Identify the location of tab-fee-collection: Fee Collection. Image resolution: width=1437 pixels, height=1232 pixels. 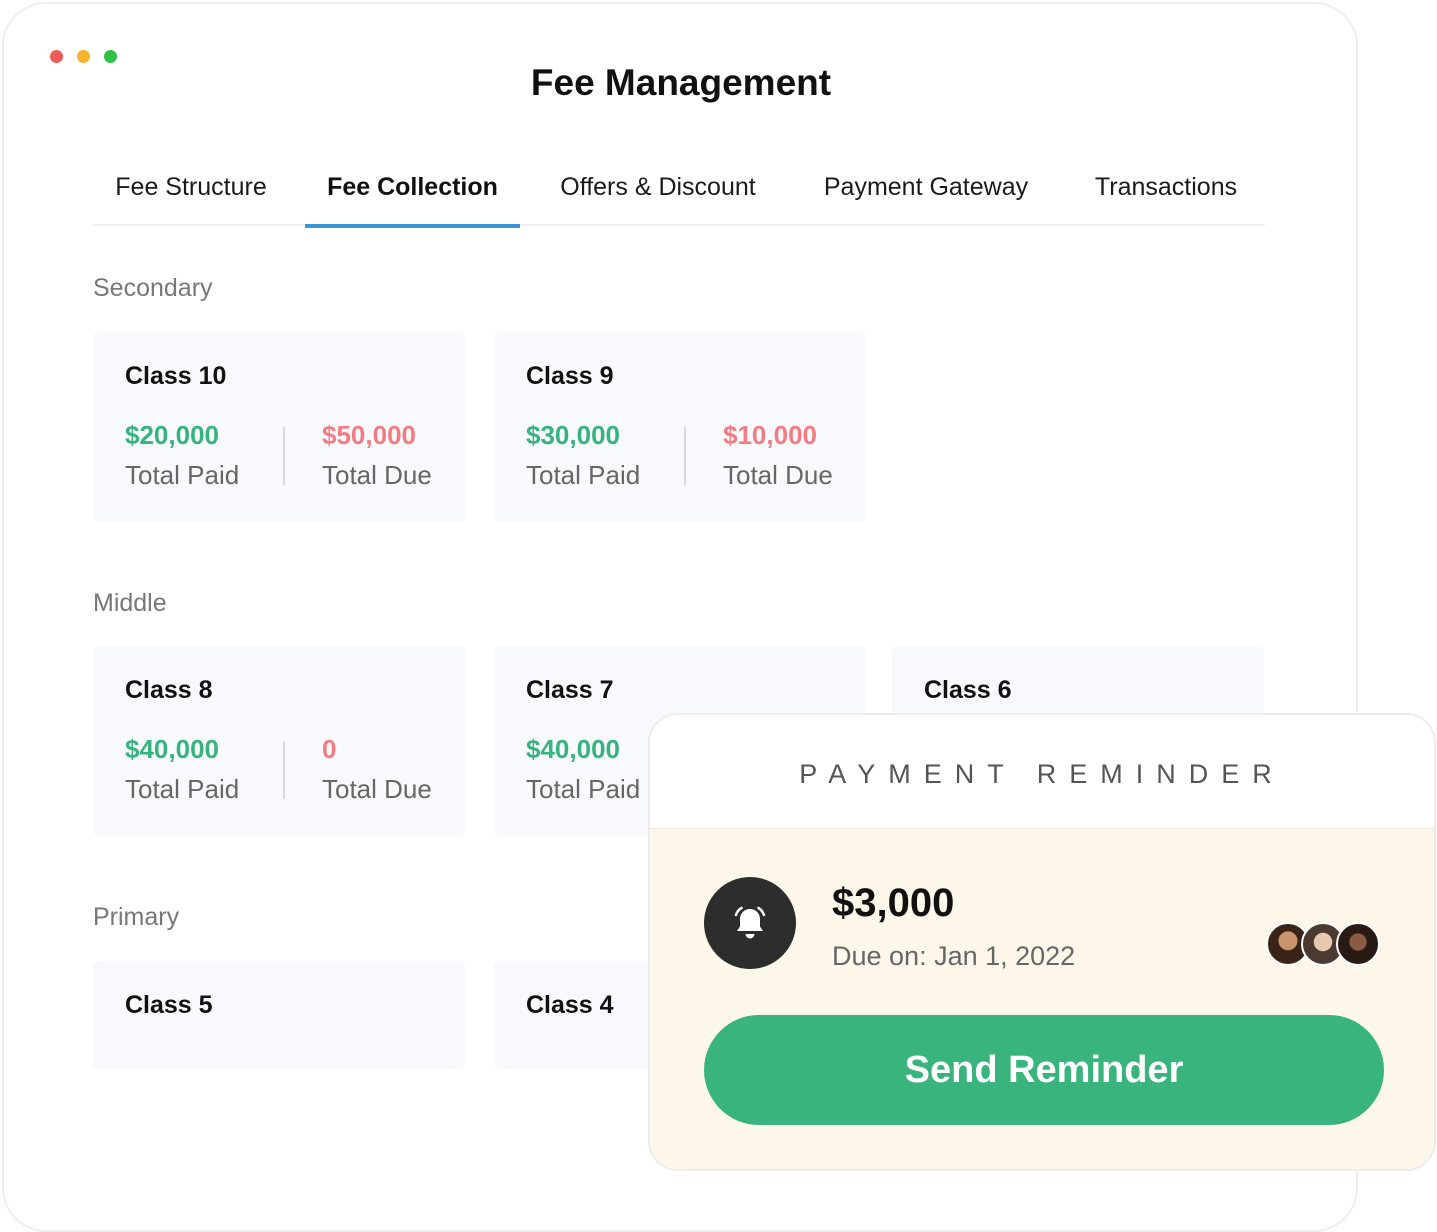
(412, 193).